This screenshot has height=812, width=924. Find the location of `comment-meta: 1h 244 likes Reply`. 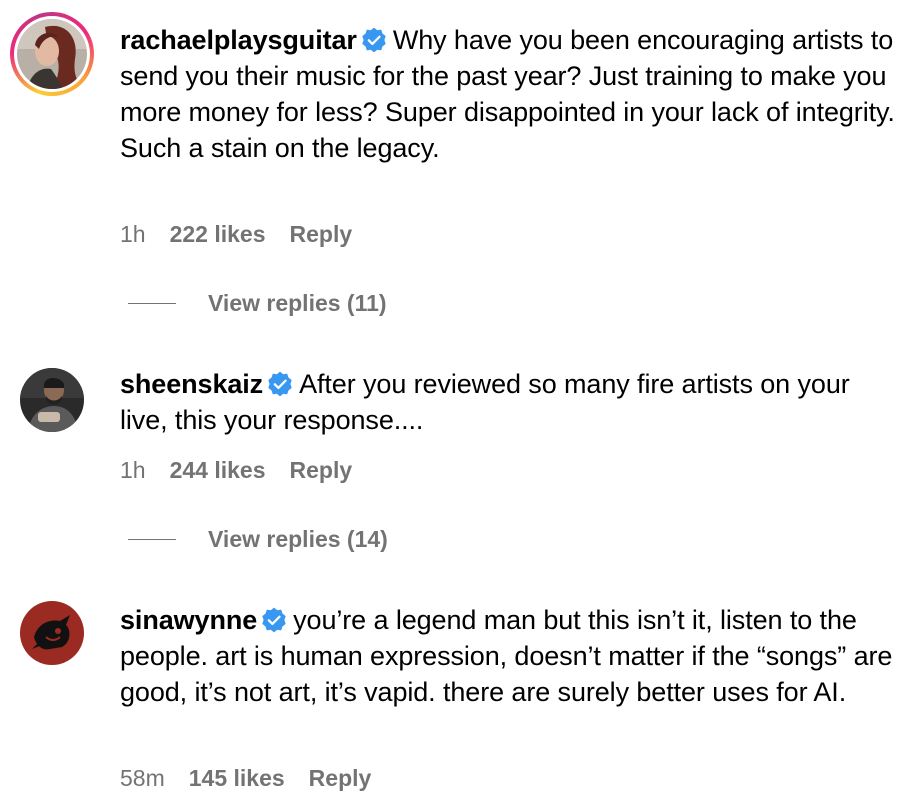

comment-meta: 1h 244 likes Reply is located at coordinates (236, 470).